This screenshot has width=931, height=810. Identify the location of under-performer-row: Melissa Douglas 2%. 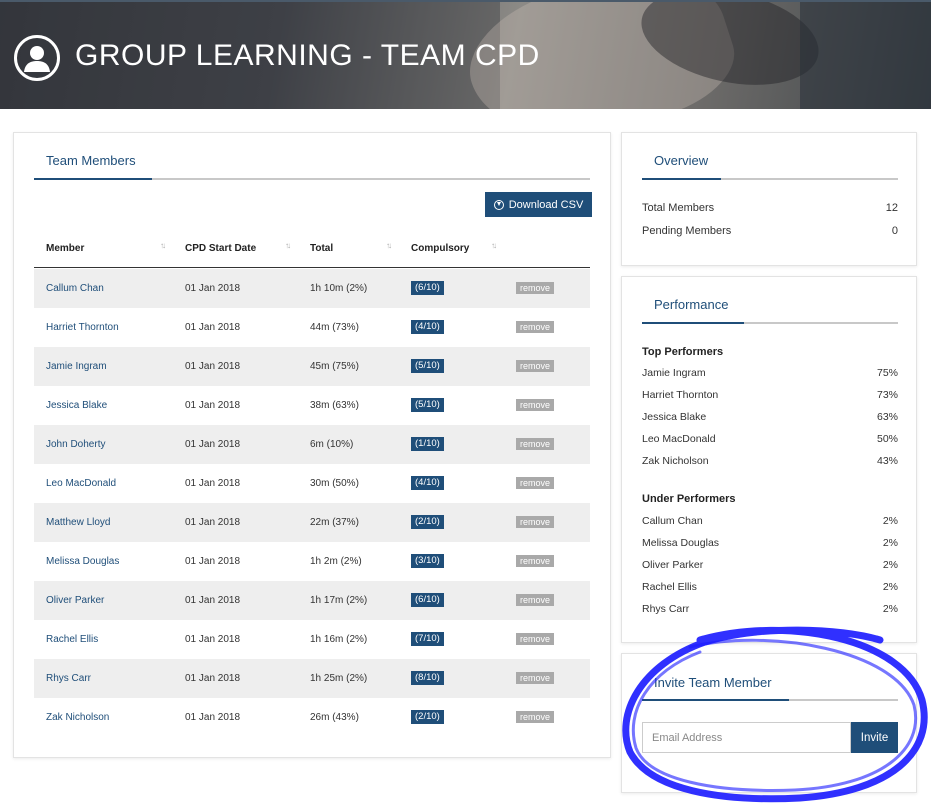
(770, 543).